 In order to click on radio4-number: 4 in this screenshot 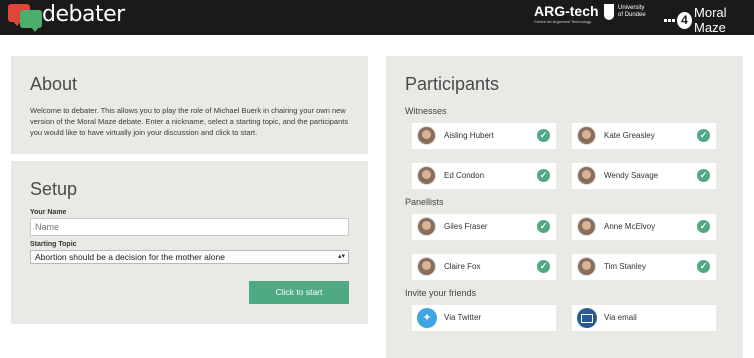, I will do `click(685, 20)`.